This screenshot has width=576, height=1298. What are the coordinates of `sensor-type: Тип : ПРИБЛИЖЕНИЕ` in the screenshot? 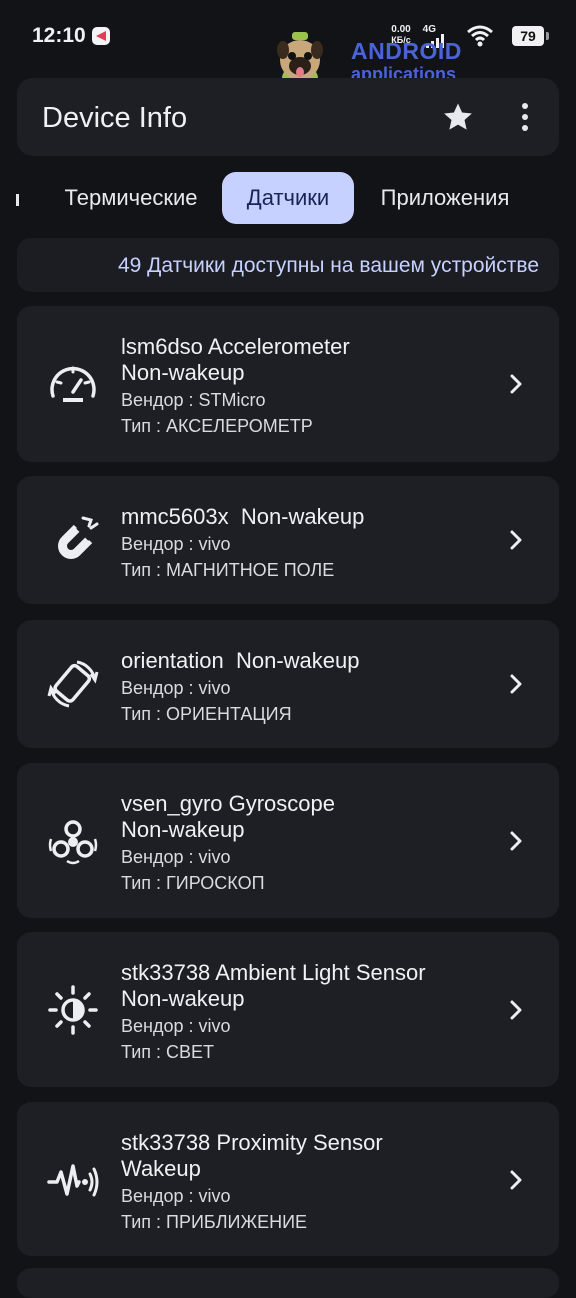 It's located at (214, 1222).